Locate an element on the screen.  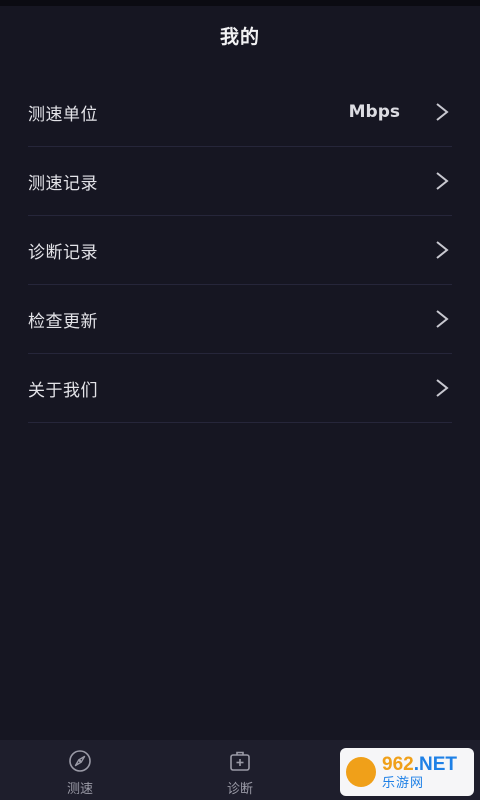
menu-item-label: 关于我们 is located at coordinates (63, 390).